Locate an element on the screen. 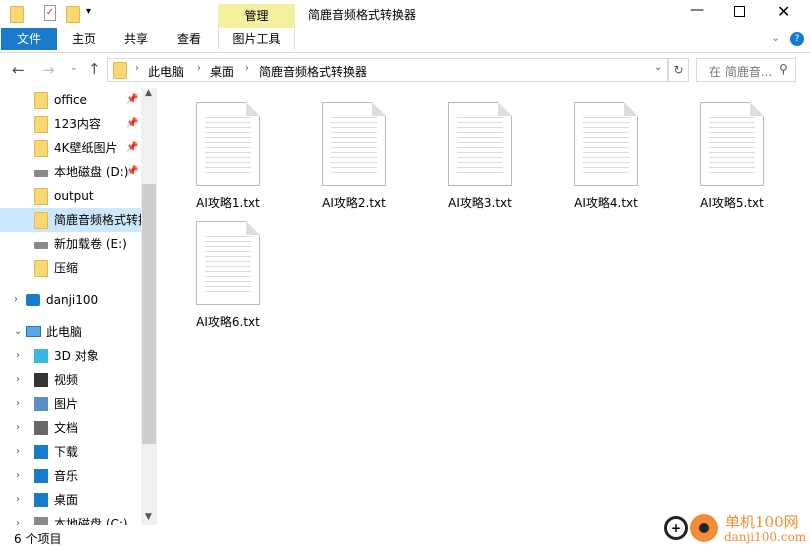 Image resolution: width=810 pixels, height=550 pixels. file-item: AI攻略2.txt is located at coordinates (354, 156).